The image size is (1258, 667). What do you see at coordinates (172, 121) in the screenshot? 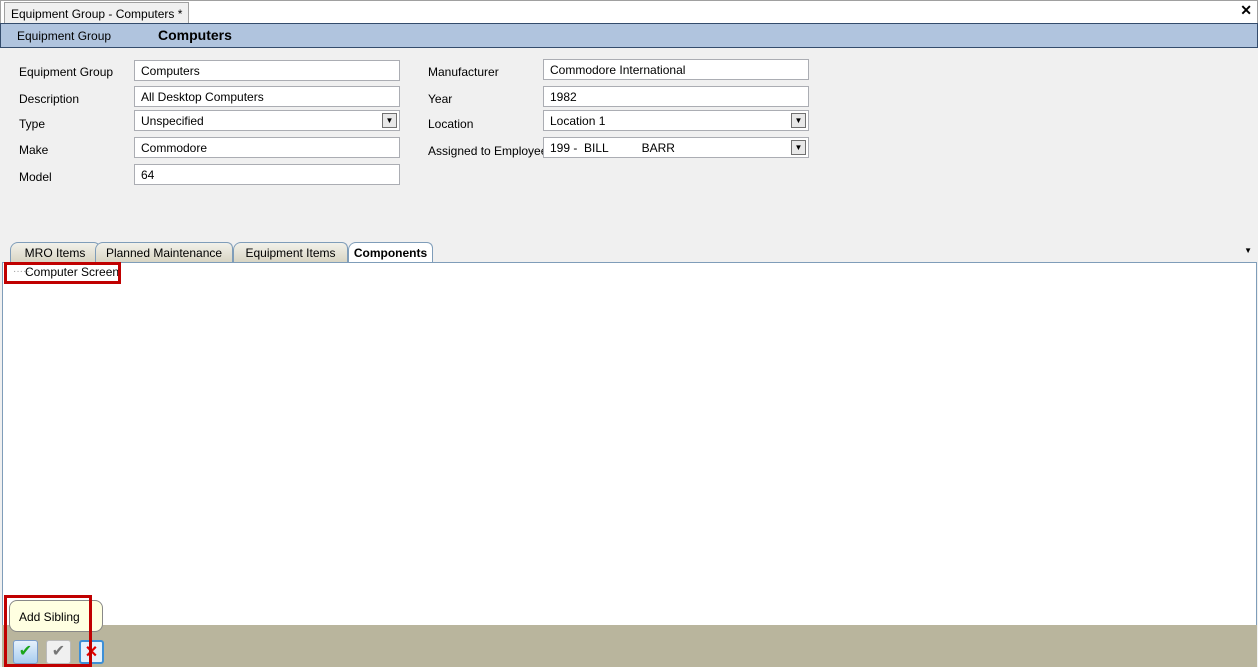
I see `type-value: Unspecified` at bounding box center [172, 121].